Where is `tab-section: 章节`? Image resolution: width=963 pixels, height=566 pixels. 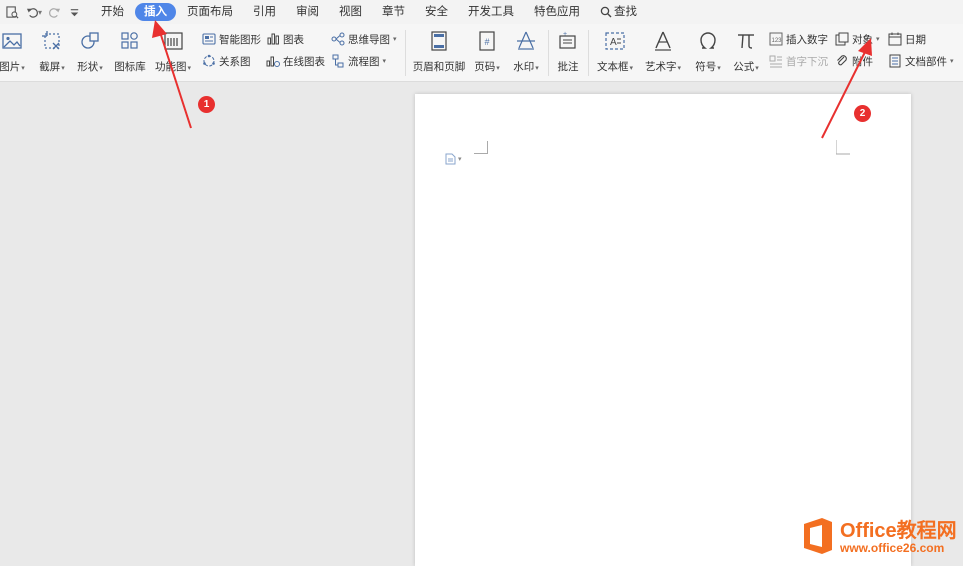 tab-section: 章节 is located at coordinates (393, 12).